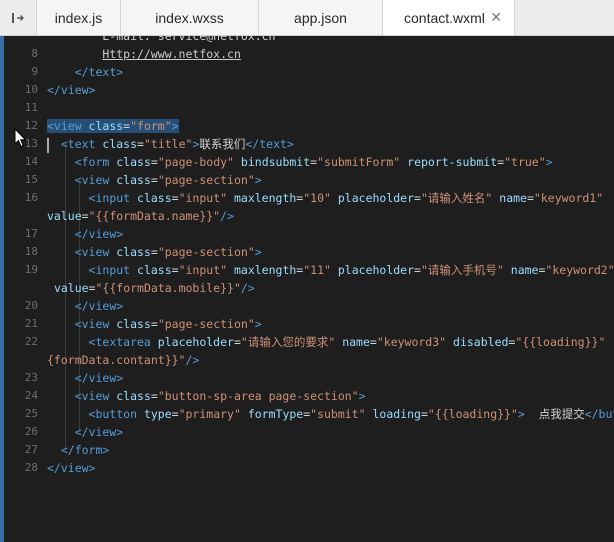 The image size is (614, 542). I want to click on selection-highlight: <view class="form">, so click(113, 126).